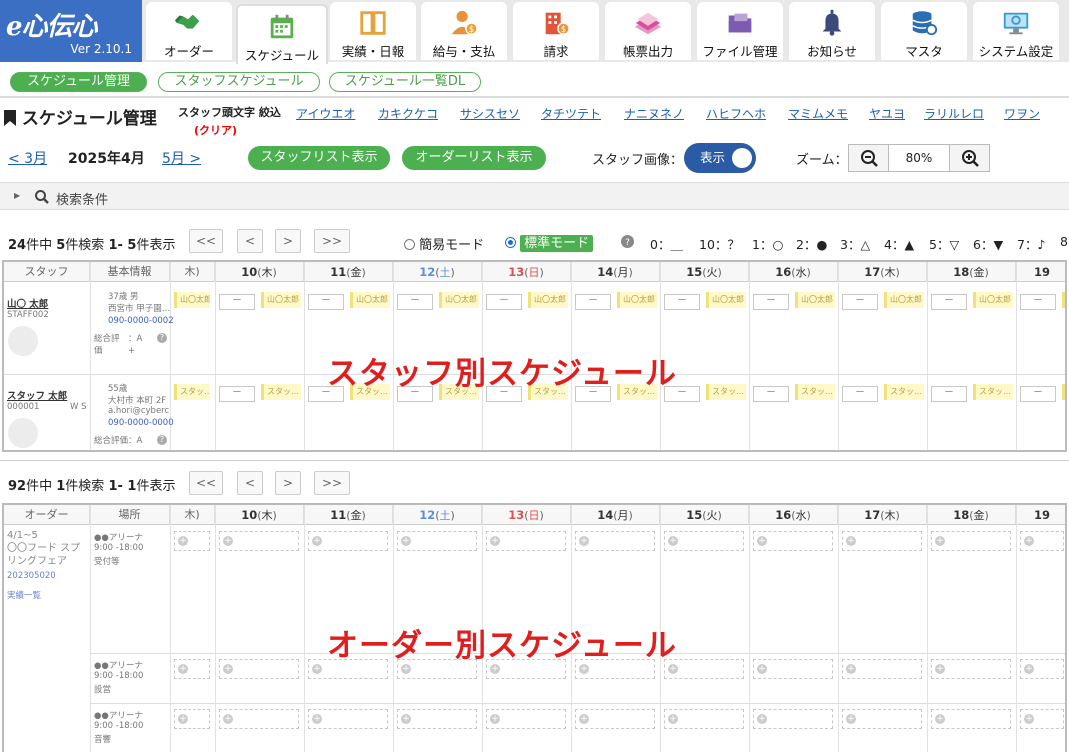  What do you see at coordinates (490, 113) in the screenshot?
I see `kana-filter-2: サシスセソ` at bounding box center [490, 113].